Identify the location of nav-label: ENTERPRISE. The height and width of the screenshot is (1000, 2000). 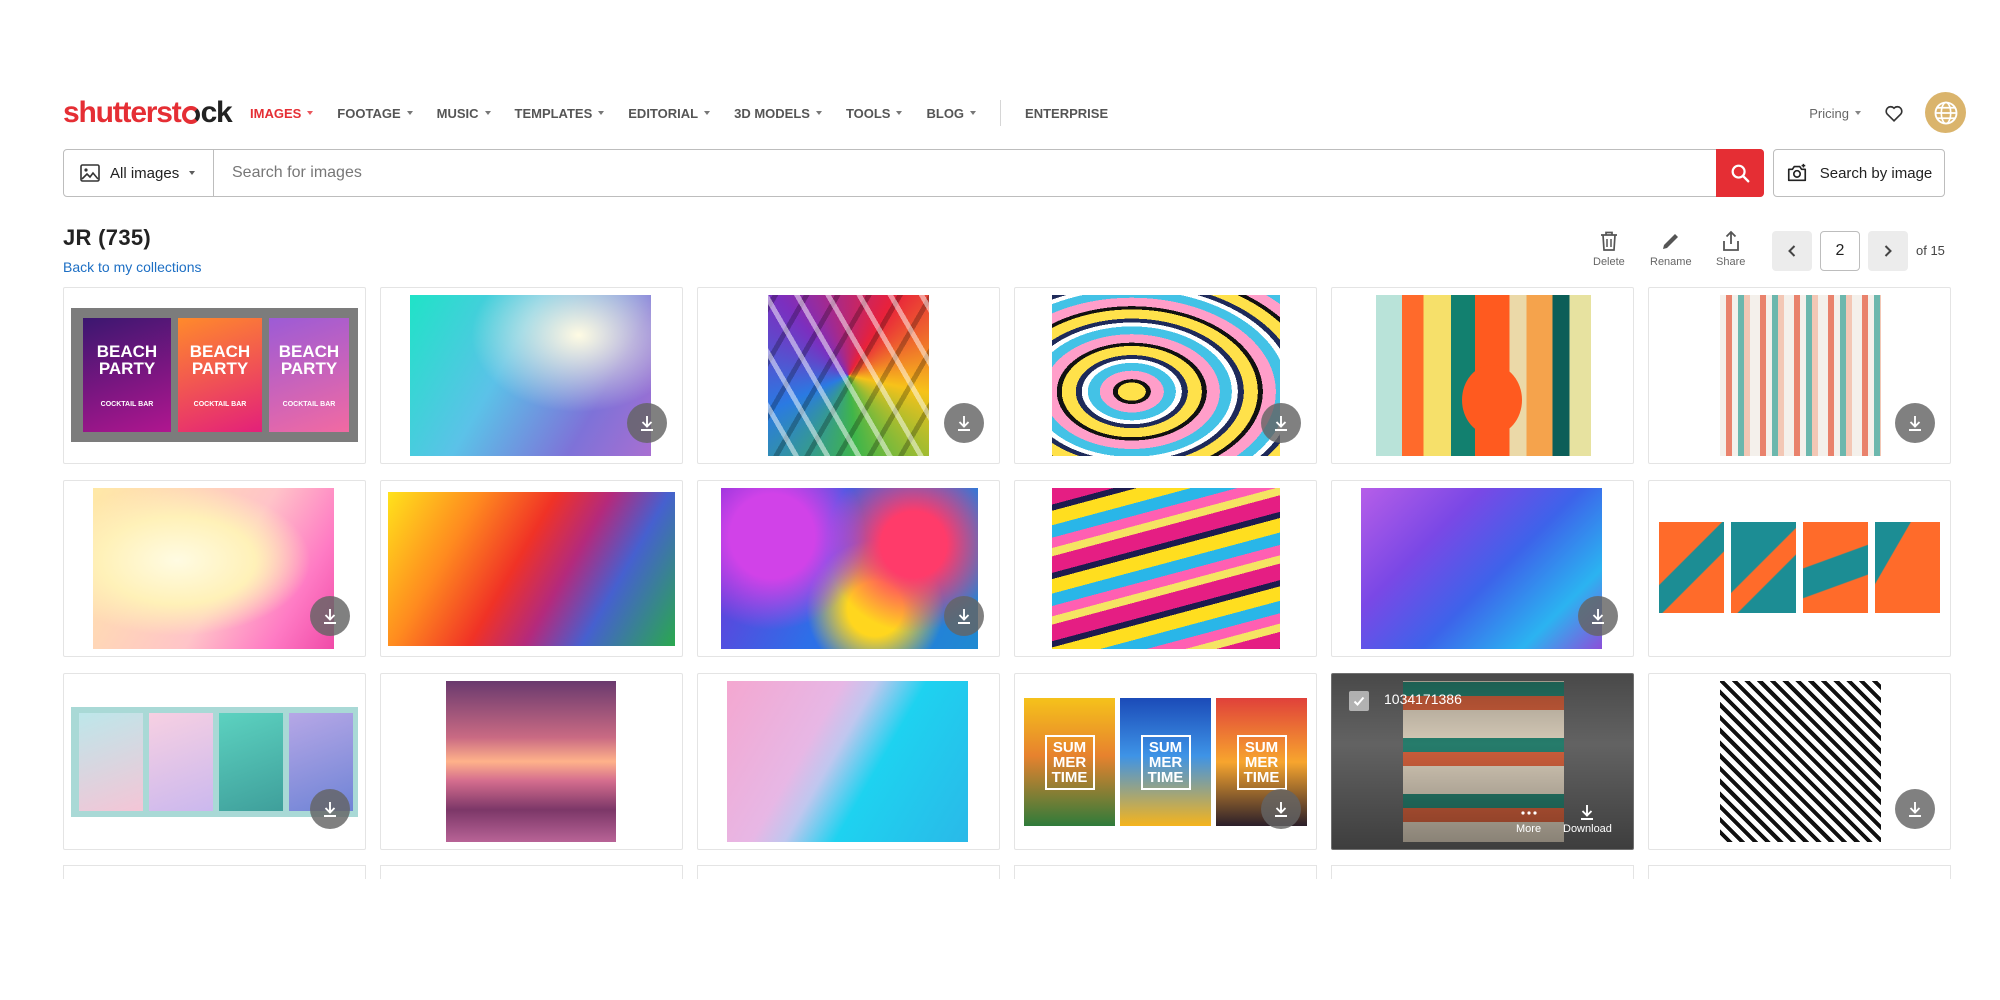
(1067, 113).